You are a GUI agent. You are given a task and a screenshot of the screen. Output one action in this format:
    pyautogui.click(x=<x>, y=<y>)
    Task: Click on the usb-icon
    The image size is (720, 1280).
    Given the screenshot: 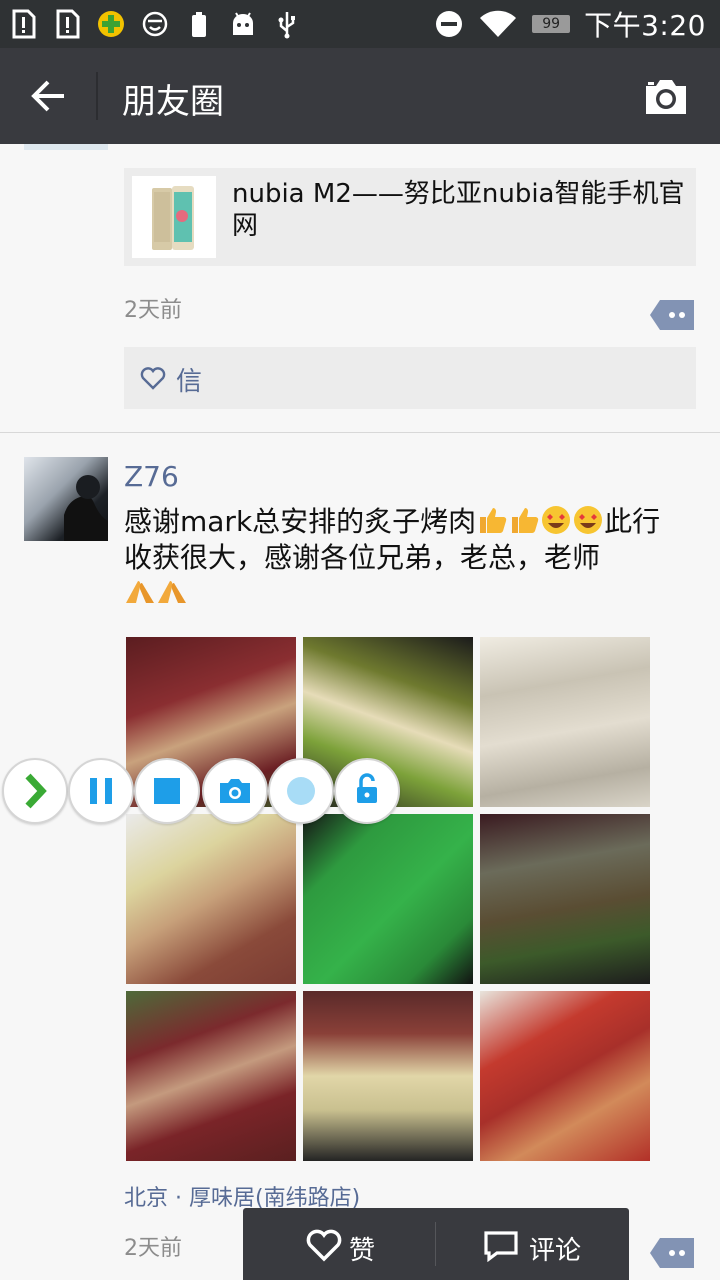 What is the action you would take?
    pyautogui.click(x=287, y=24)
    